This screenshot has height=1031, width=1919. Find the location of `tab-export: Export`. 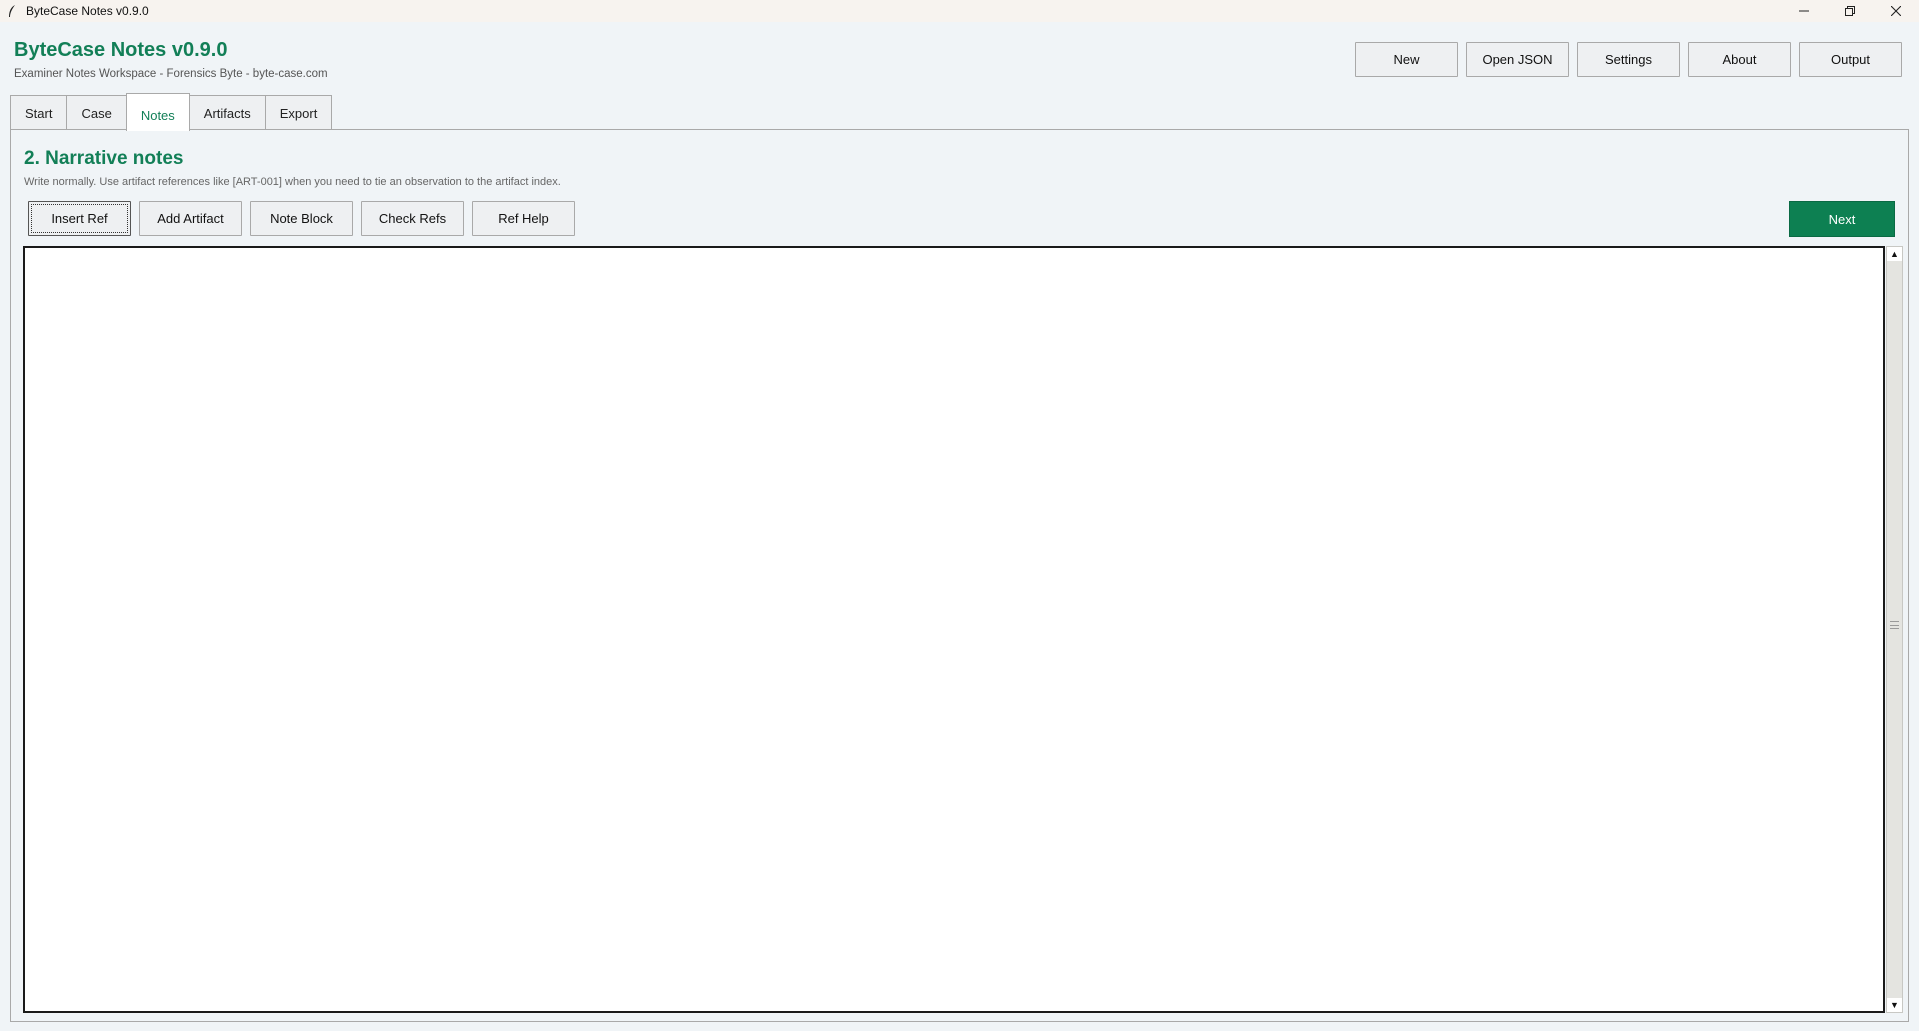

tab-export: Export is located at coordinates (298, 112).